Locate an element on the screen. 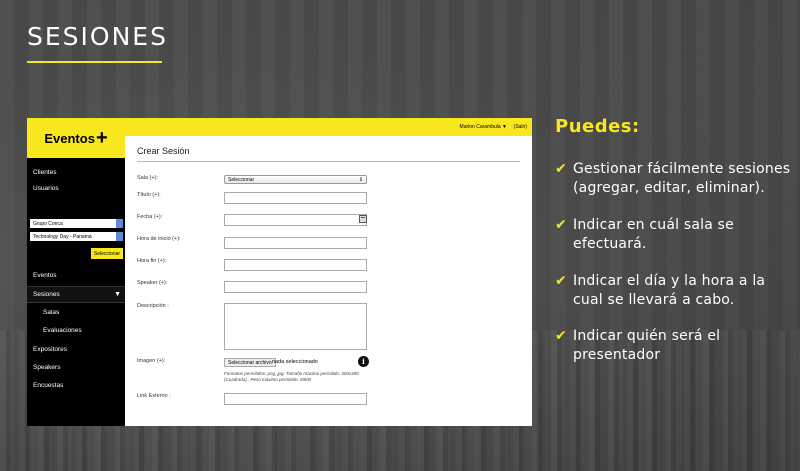 Image resolution: width=800 pixels, height=471 pixels. chevron-down-icon: ▼ is located at coordinates (117, 294).